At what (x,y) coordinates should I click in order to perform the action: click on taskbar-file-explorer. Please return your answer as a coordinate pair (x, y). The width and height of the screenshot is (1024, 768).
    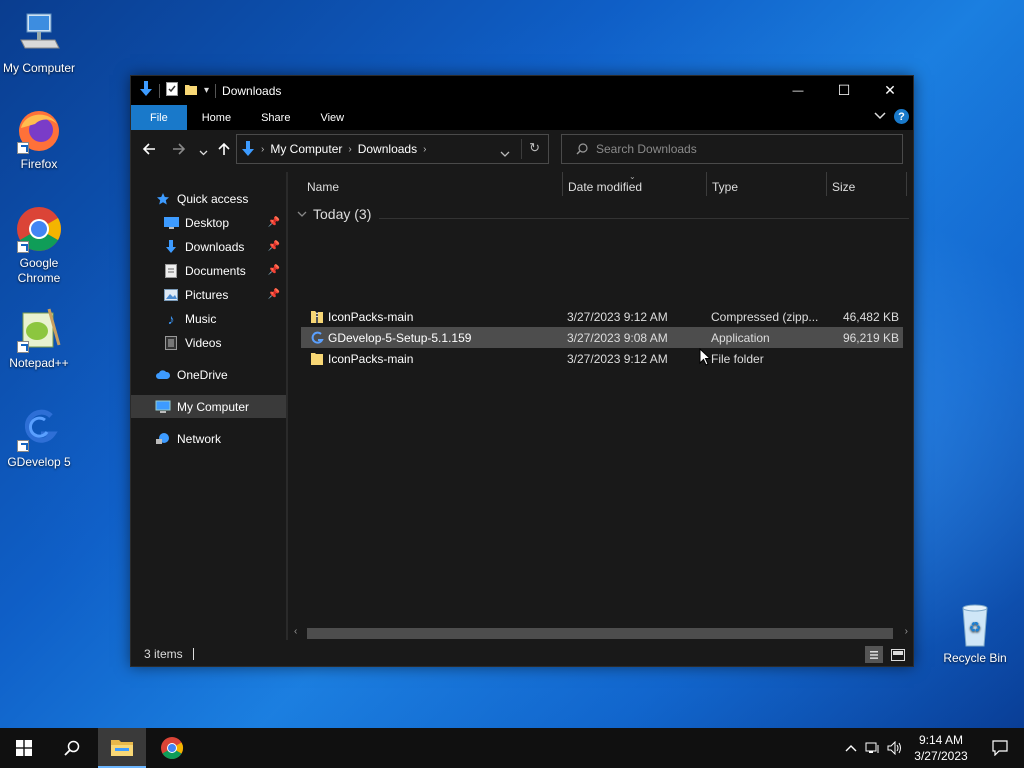
    Looking at the image, I should click on (122, 748).